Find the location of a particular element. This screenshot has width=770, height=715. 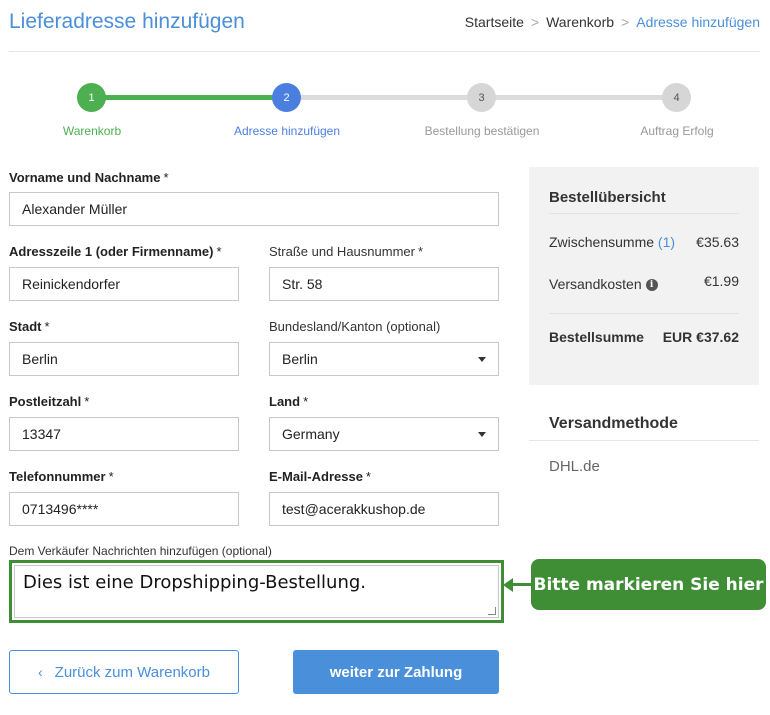

phone-field: 0713496**** is located at coordinates (124, 509).